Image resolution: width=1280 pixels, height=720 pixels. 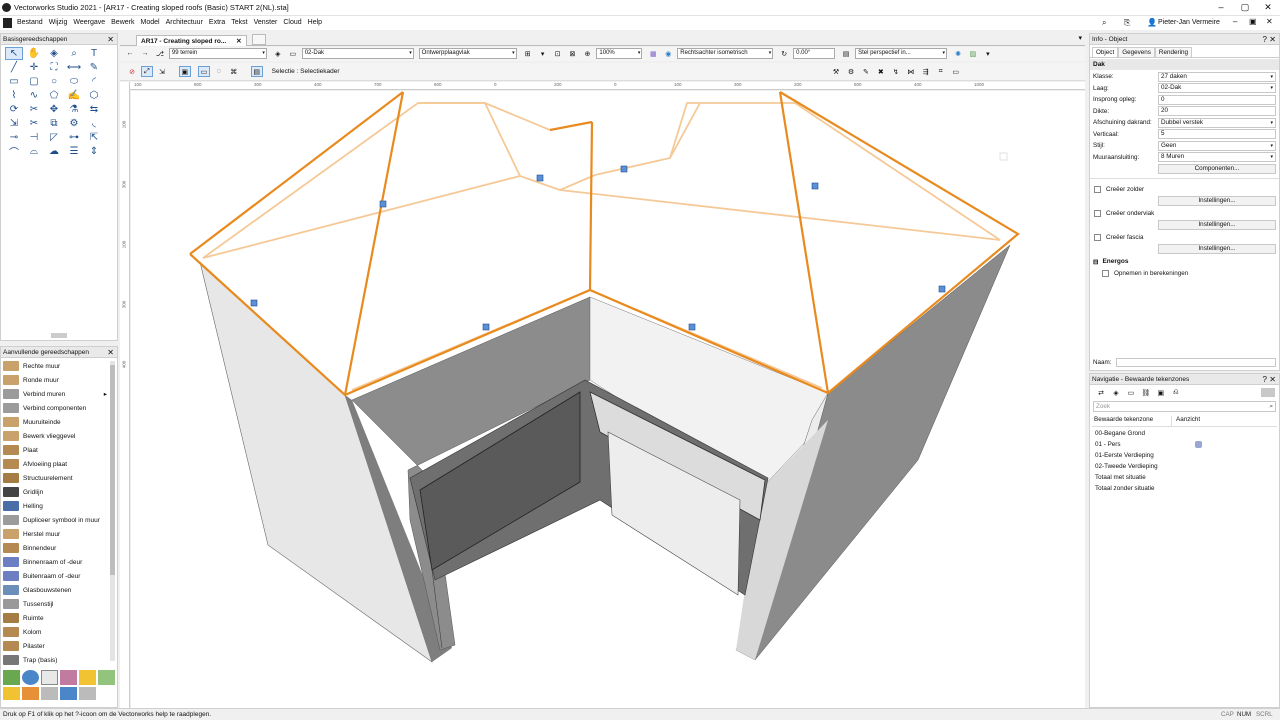 I want to click on tab-object: Object, so click(x=1105, y=52).